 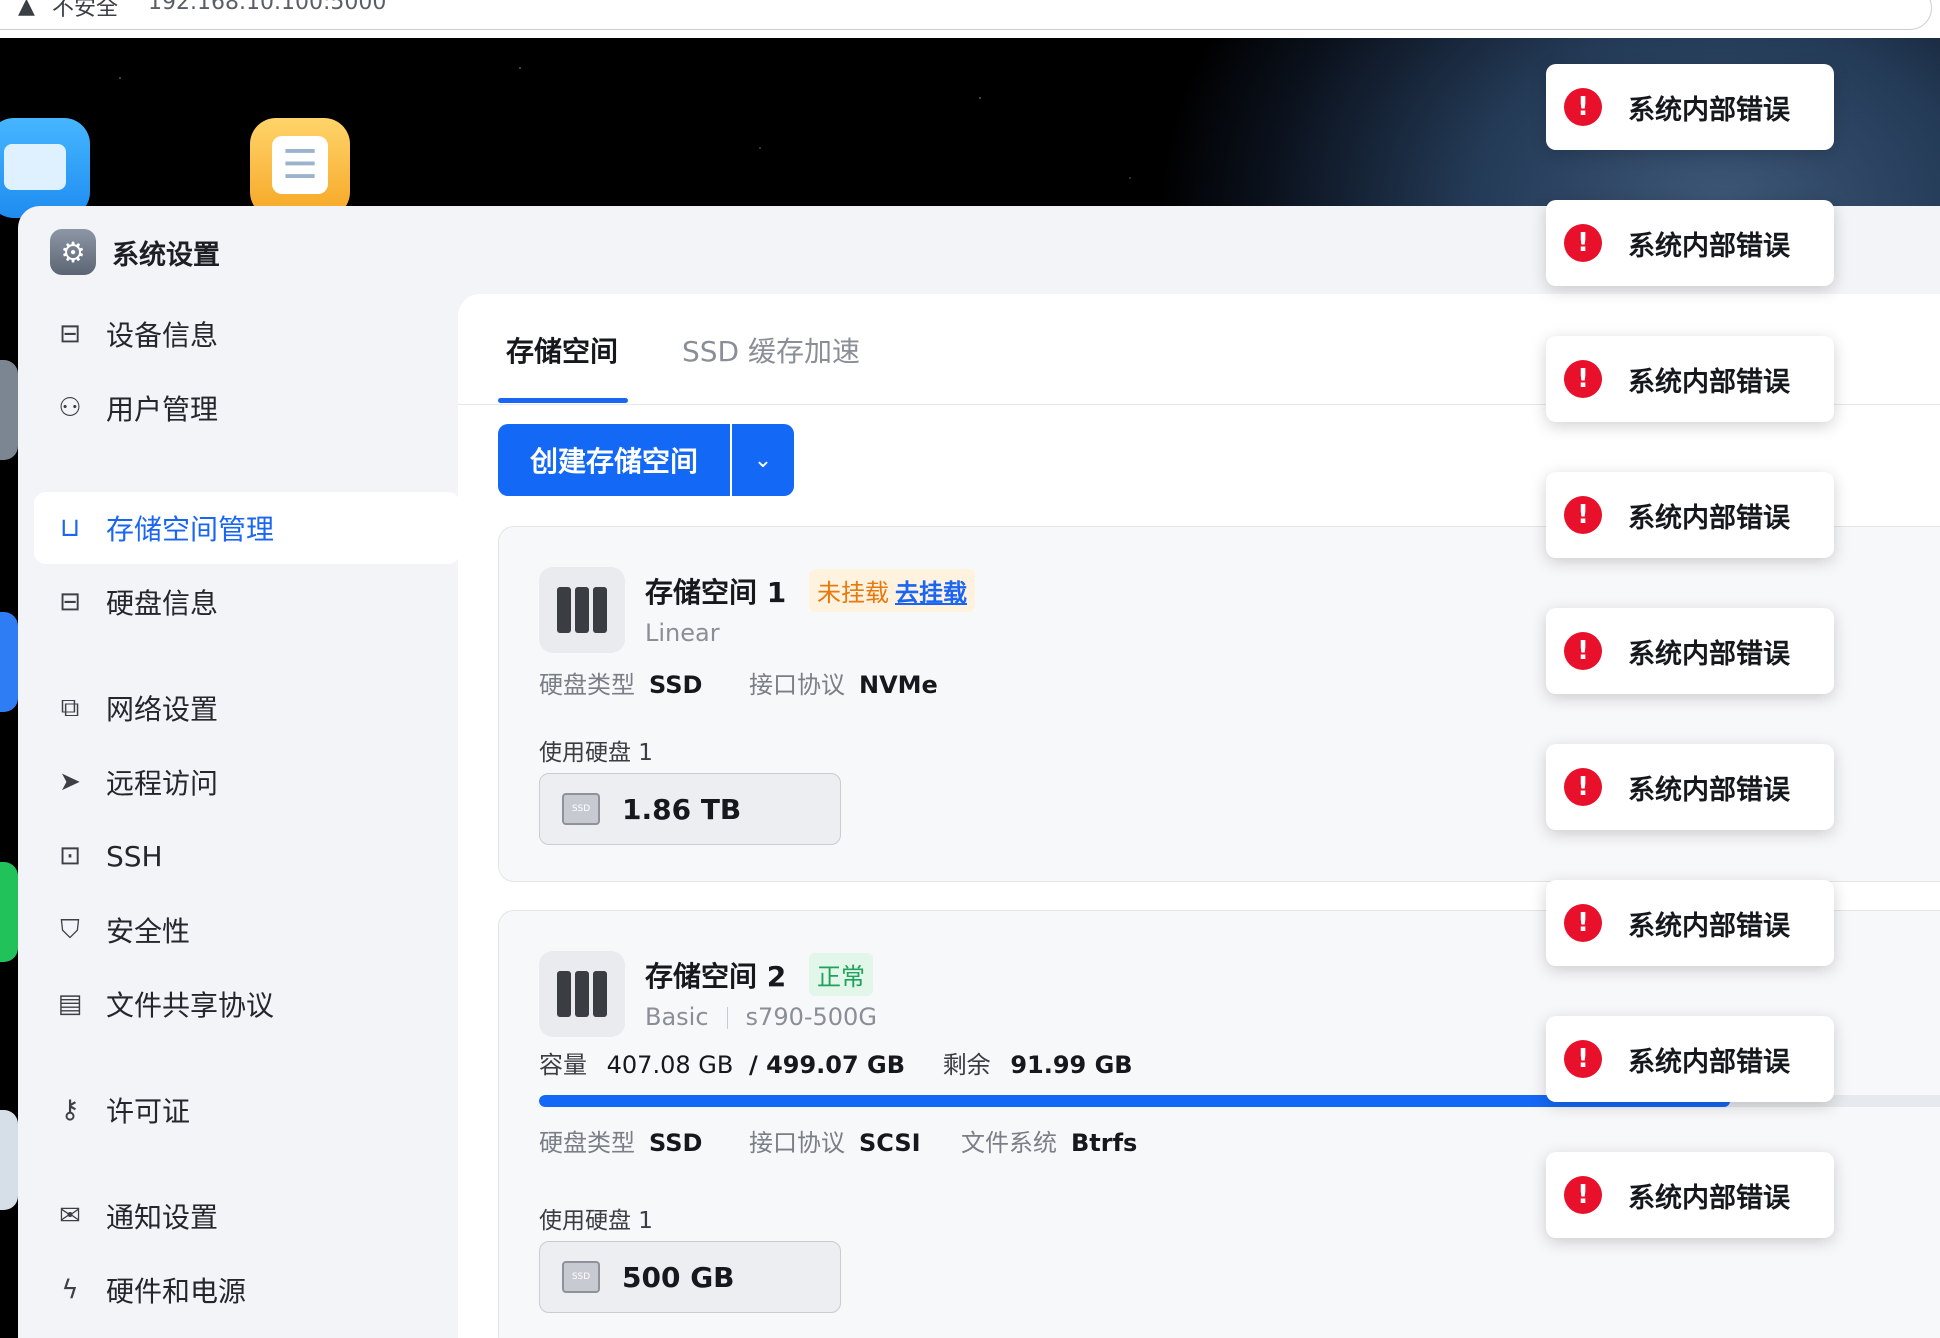 What do you see at coordinates (70, 528) in the screenshot?
I see `inbox-icon: ⊔` at bounding box center [70, 528].